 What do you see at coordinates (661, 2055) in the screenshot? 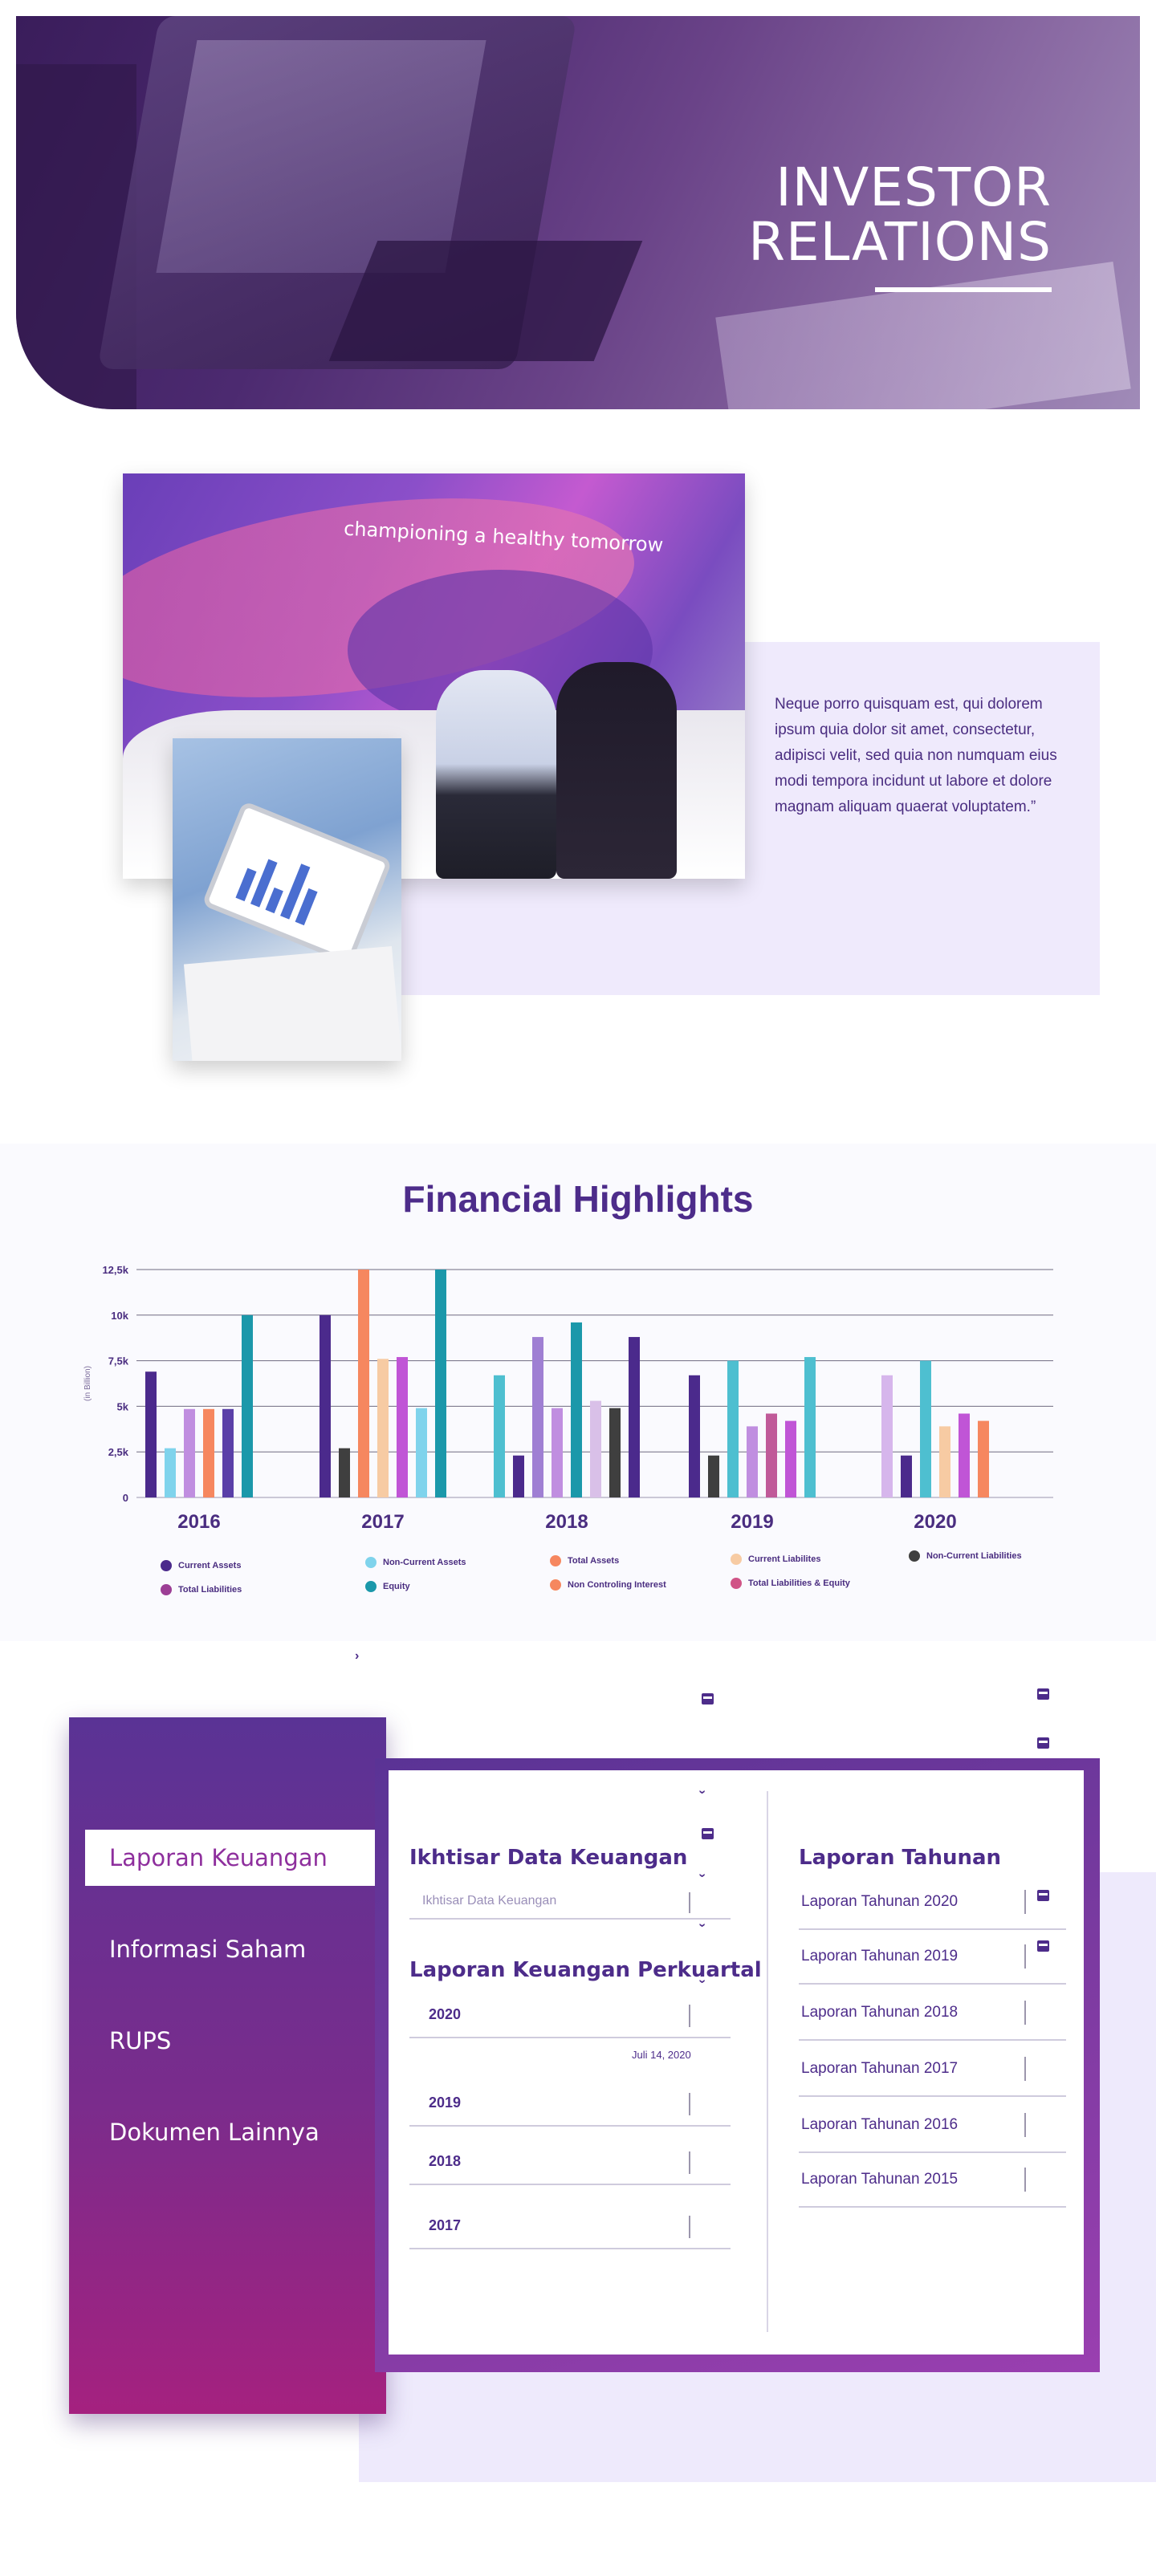
I see `quarterly-date: Juli 14, 2020` at bounding box center [661, 2055].